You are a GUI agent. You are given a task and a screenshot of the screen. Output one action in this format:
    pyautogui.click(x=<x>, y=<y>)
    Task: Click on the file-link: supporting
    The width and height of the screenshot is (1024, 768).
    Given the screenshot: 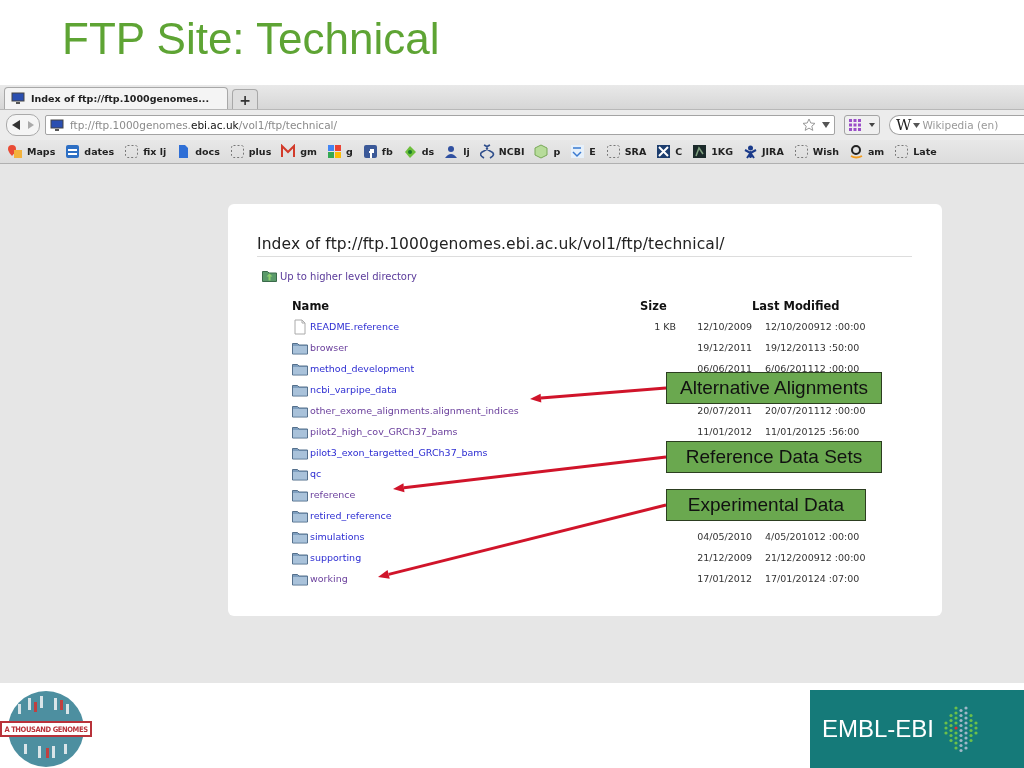 What is the action you would take?
    pyautogui.click(x=327, y=557)
    